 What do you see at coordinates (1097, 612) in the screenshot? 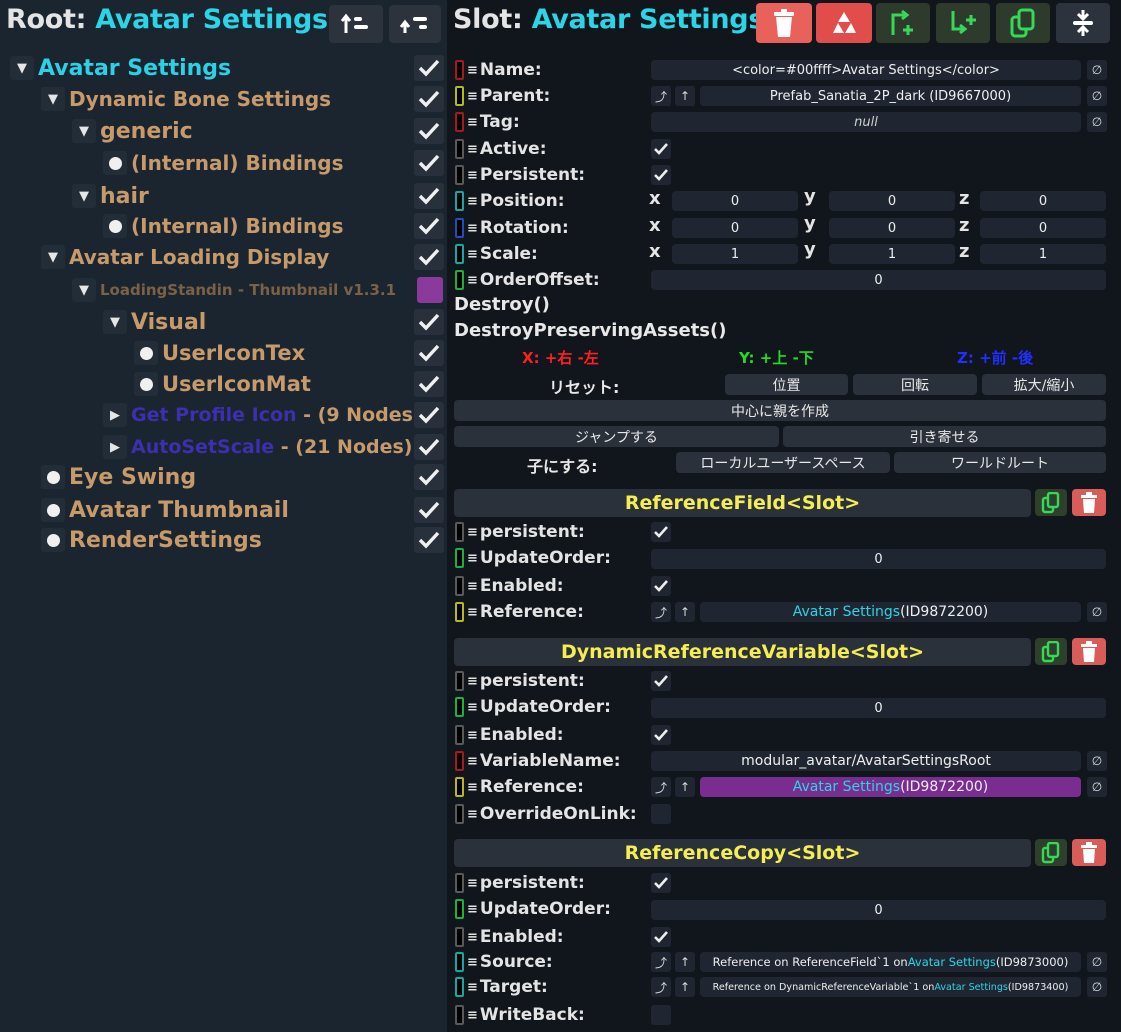
I see `rf-reference-clear-button: ∅` at bounding box center [1097, 612].